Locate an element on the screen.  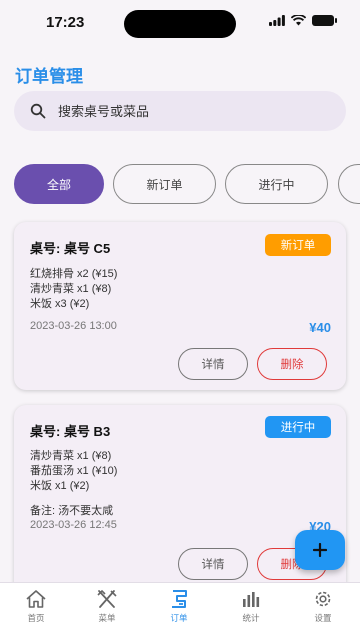
search-input is located at coordinates (183, 111).